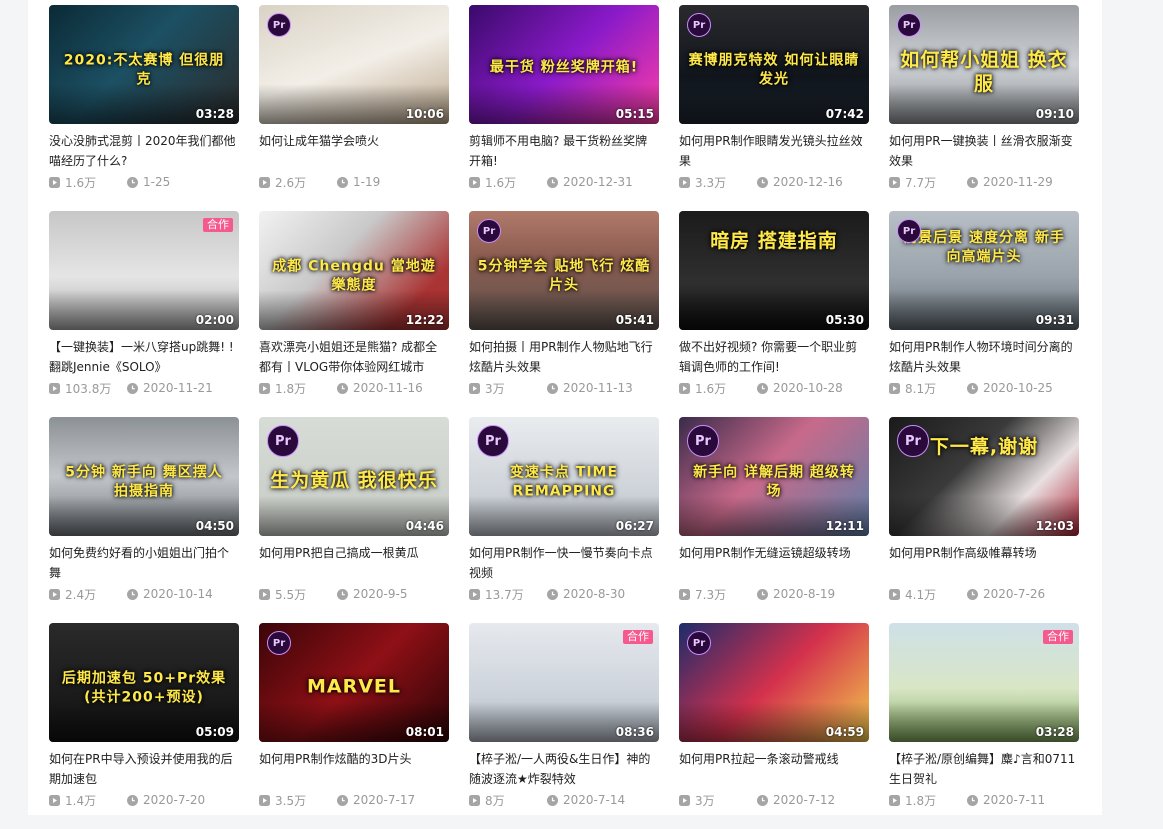  Describe the element at coordinates (984, 270) in the screenshot. I see `video-thumbnail: 前景后景 速度分离 新手向高端片头 Pr 09:31` at that location.